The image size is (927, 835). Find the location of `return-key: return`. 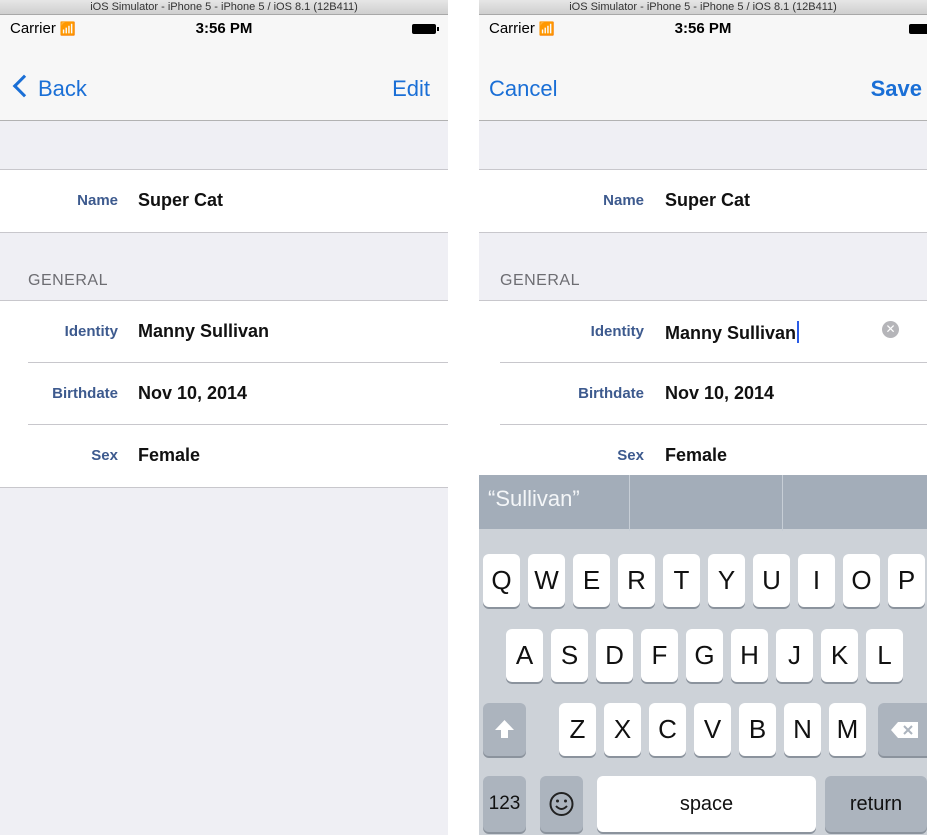

return-key: return is located at coordinates (876, 804).